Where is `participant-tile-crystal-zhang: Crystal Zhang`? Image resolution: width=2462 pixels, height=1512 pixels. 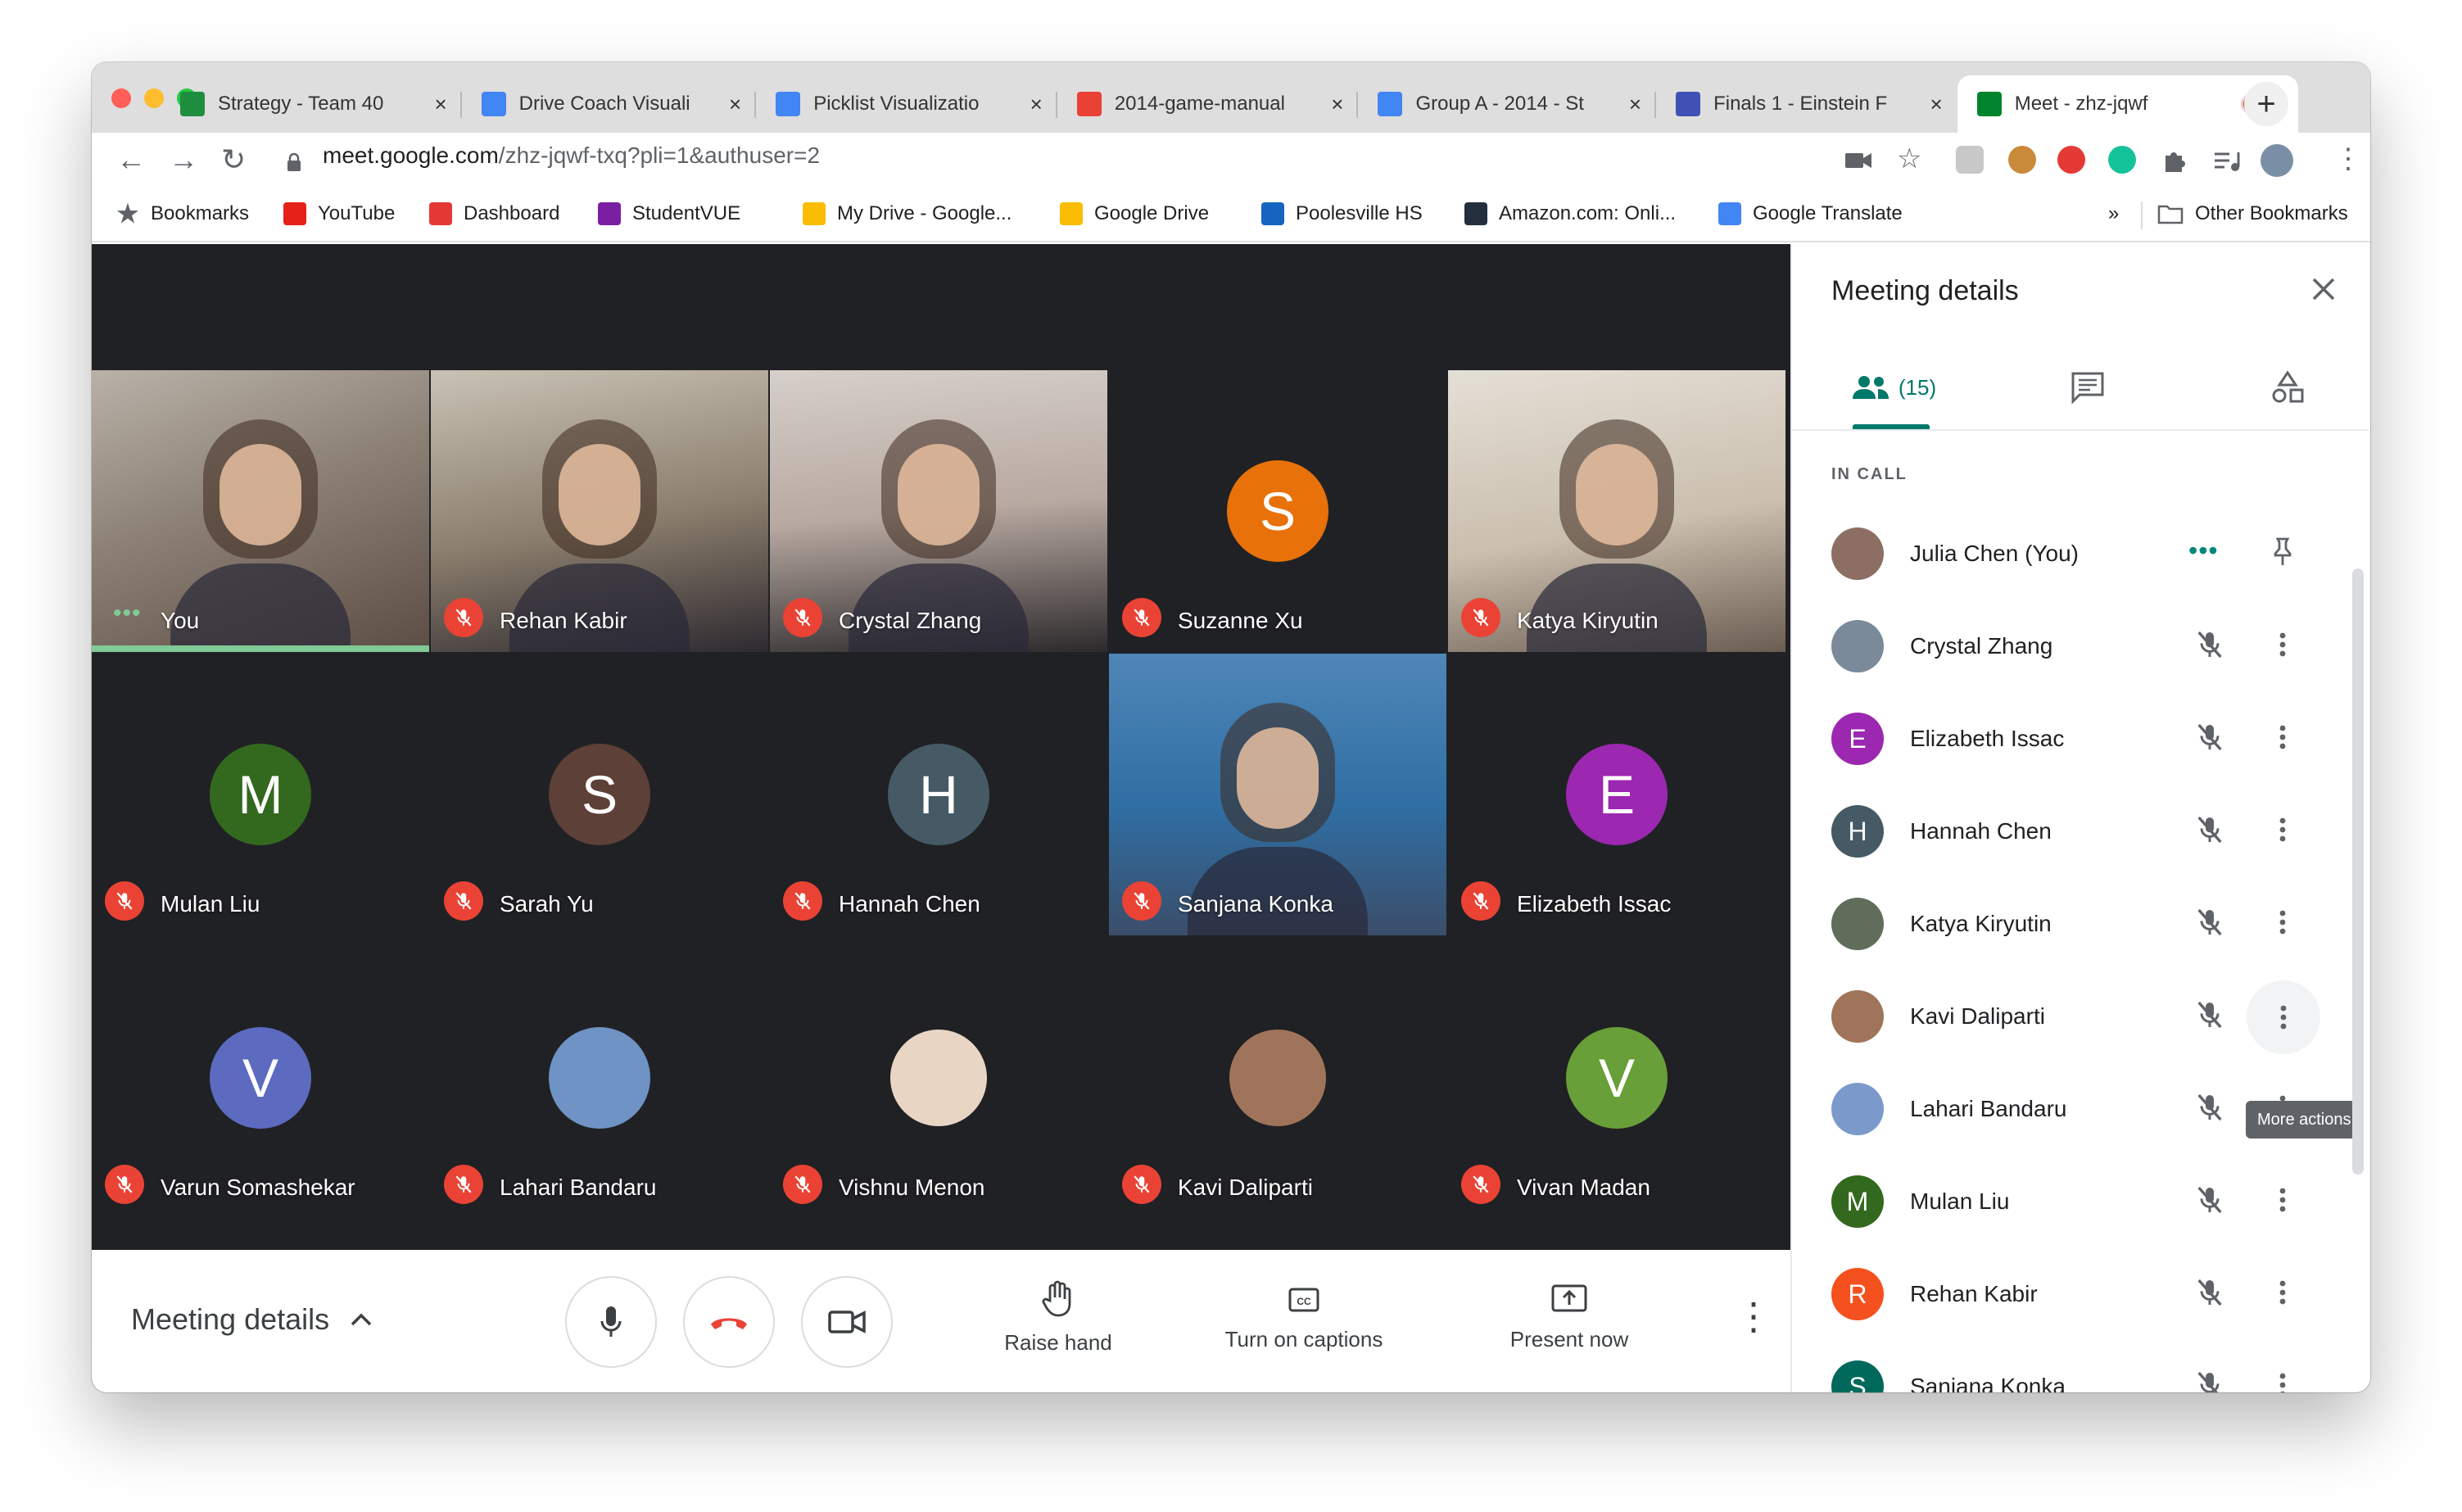
participant-tile-crystal-zhang: Crystal Zhang is located at coordinates (938, 511).